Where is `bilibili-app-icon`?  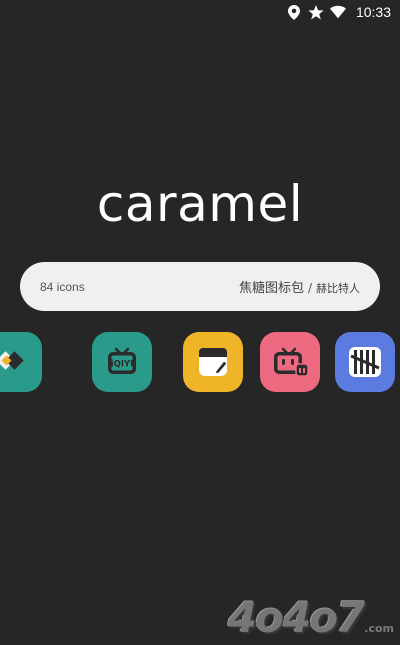 bilibili-app-icon is located at coordinates (290, 362).